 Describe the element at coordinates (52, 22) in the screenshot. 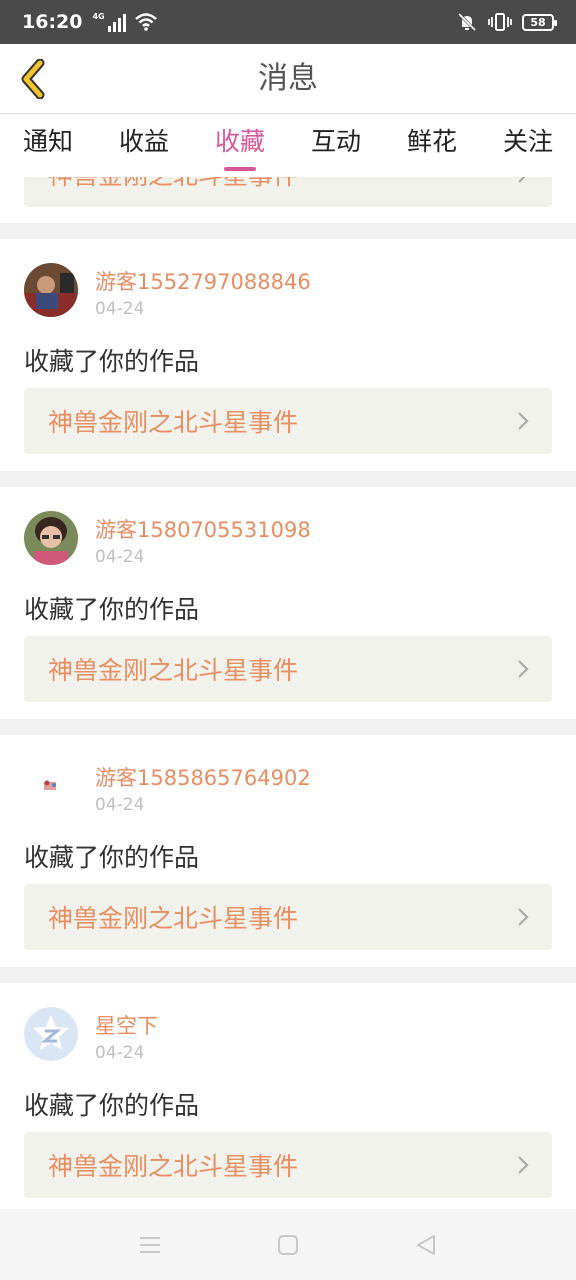

I see `status-time: 16:20` at that location.